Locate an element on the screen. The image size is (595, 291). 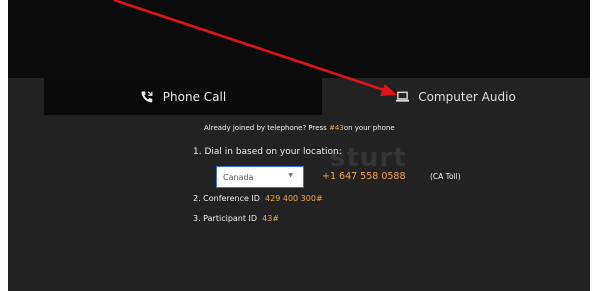
tab-computer-audio: Computer Audio is located at coordinates (456, 96).